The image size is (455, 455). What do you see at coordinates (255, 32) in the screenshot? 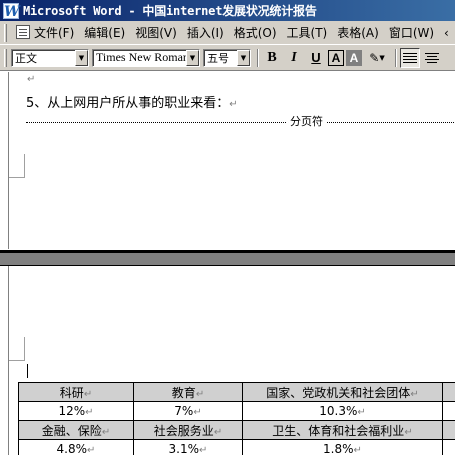
I see `menu-format: 格式(O)` at bounding box center [255, 32].